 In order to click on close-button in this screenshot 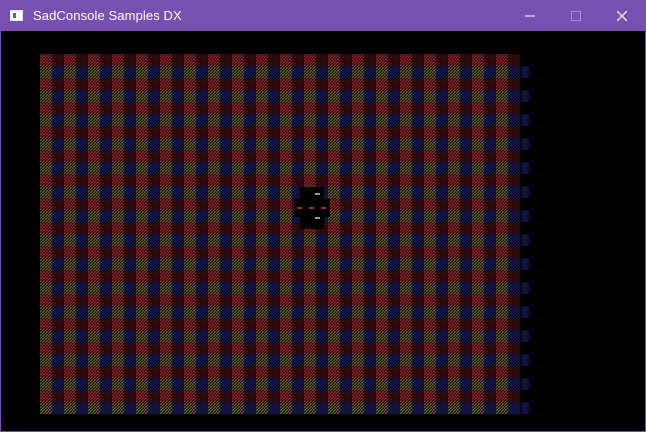, I will do `click(622, 16)`.